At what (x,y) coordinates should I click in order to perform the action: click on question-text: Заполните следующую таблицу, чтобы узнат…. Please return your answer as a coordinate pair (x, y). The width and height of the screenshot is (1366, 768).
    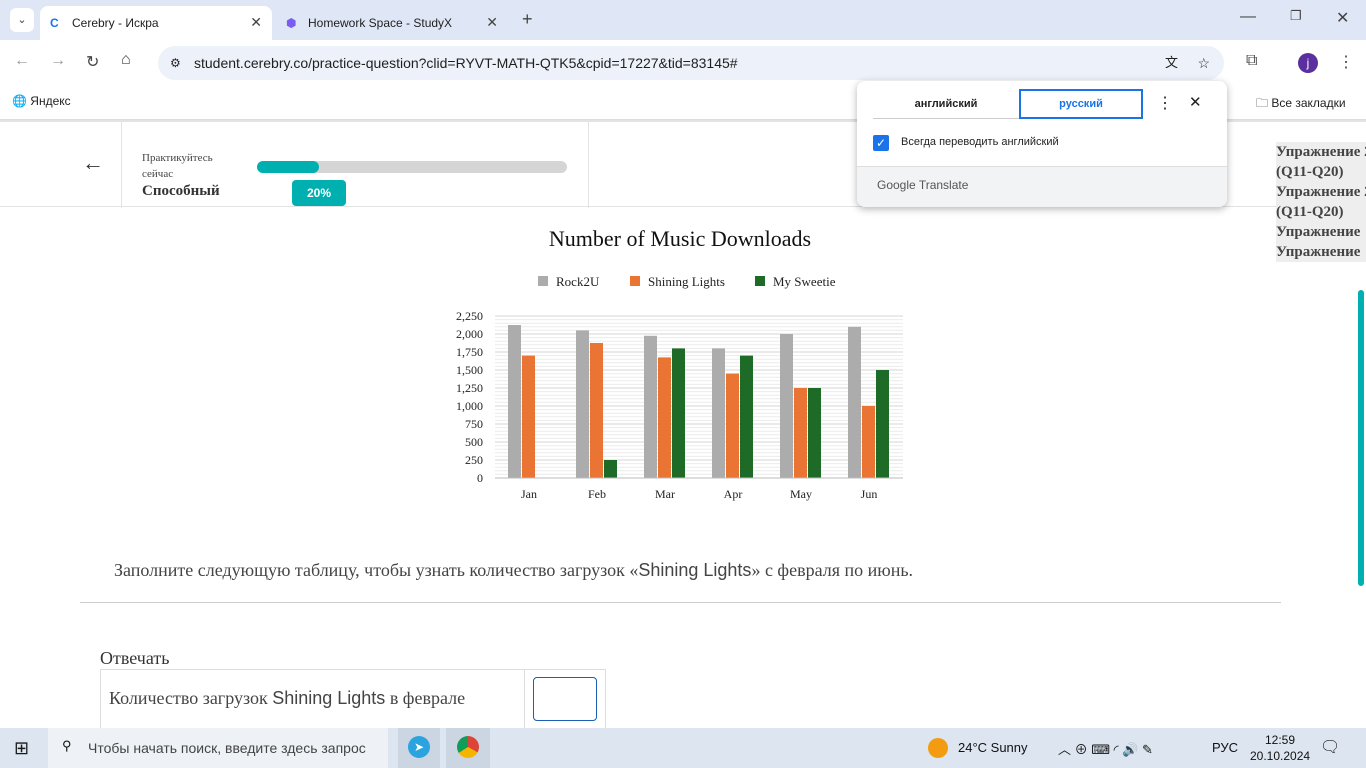
    Looking at the image, I should click on (514, 570).